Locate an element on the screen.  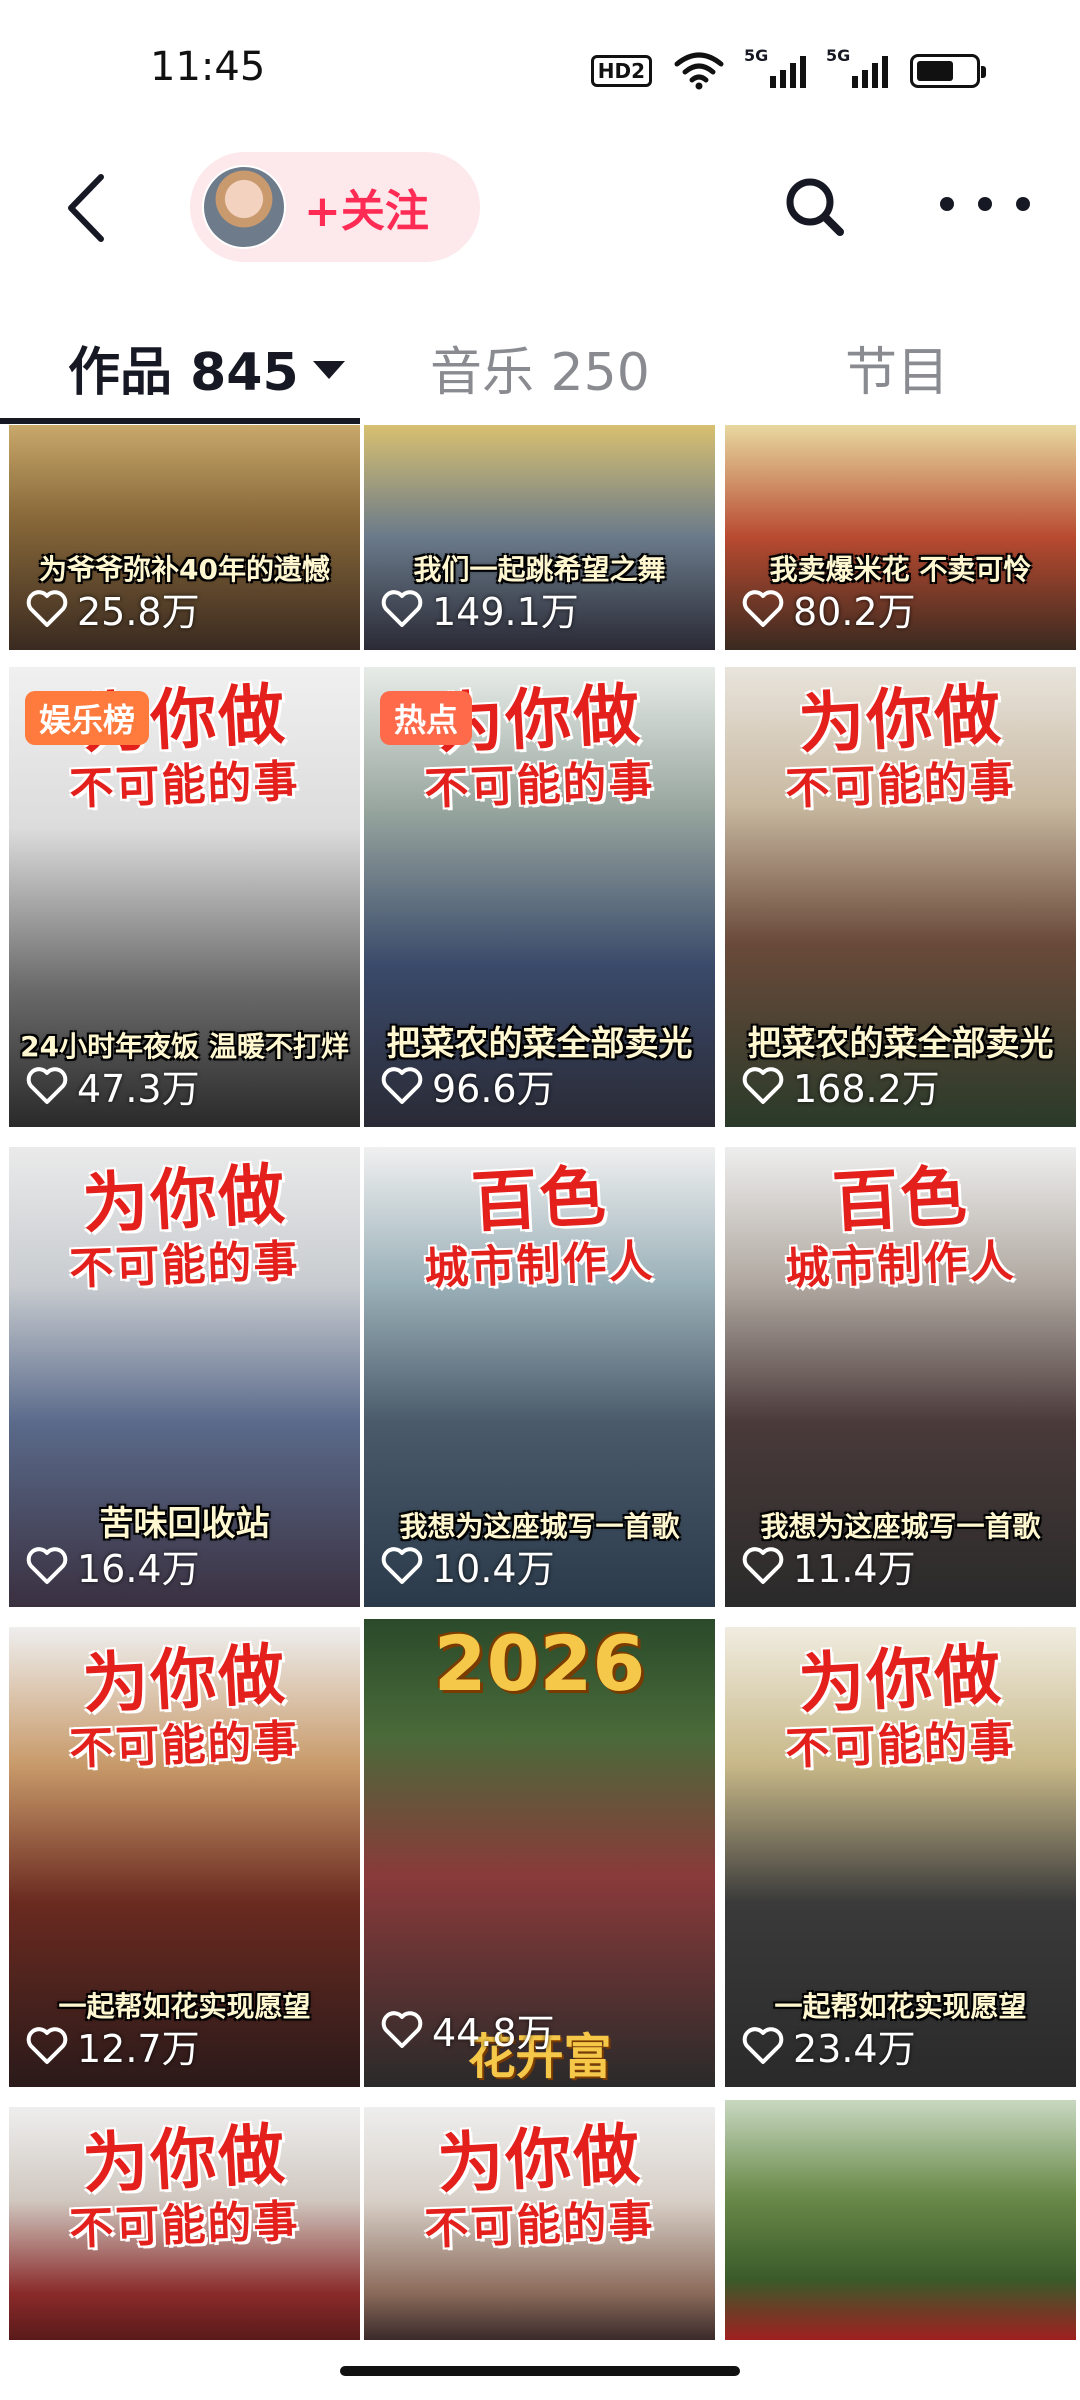
like-count: 80.2万 is located at coordinates (828, 608).